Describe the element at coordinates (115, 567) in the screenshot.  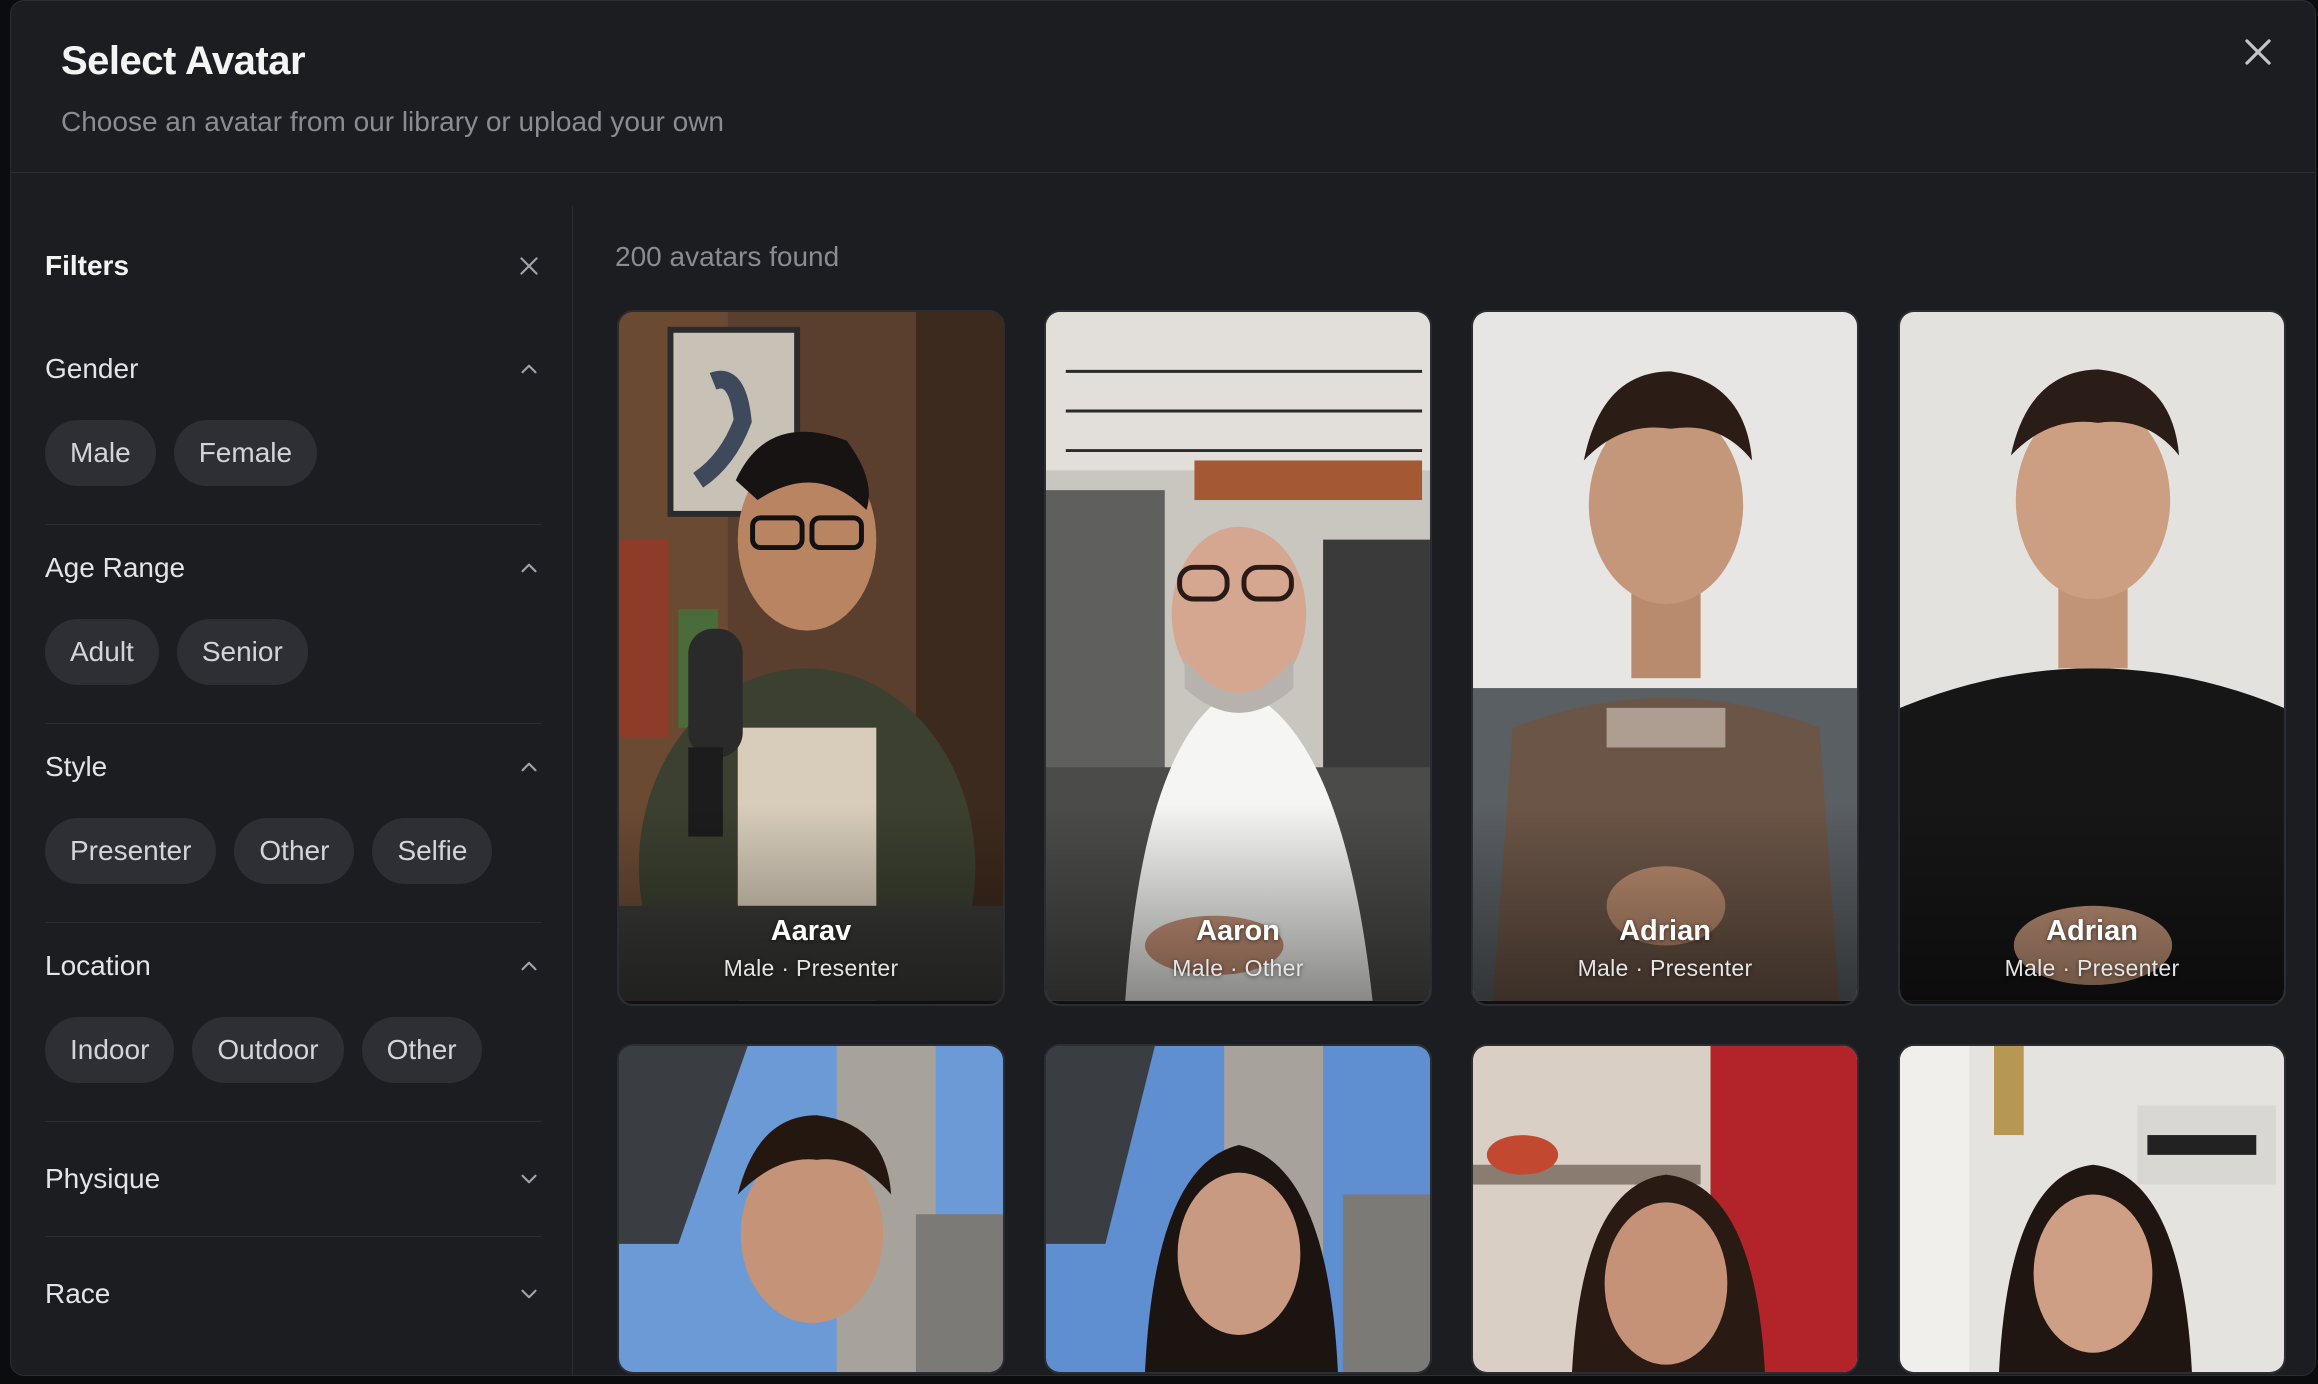
I see `filter-section-title: Age Range` at that location.